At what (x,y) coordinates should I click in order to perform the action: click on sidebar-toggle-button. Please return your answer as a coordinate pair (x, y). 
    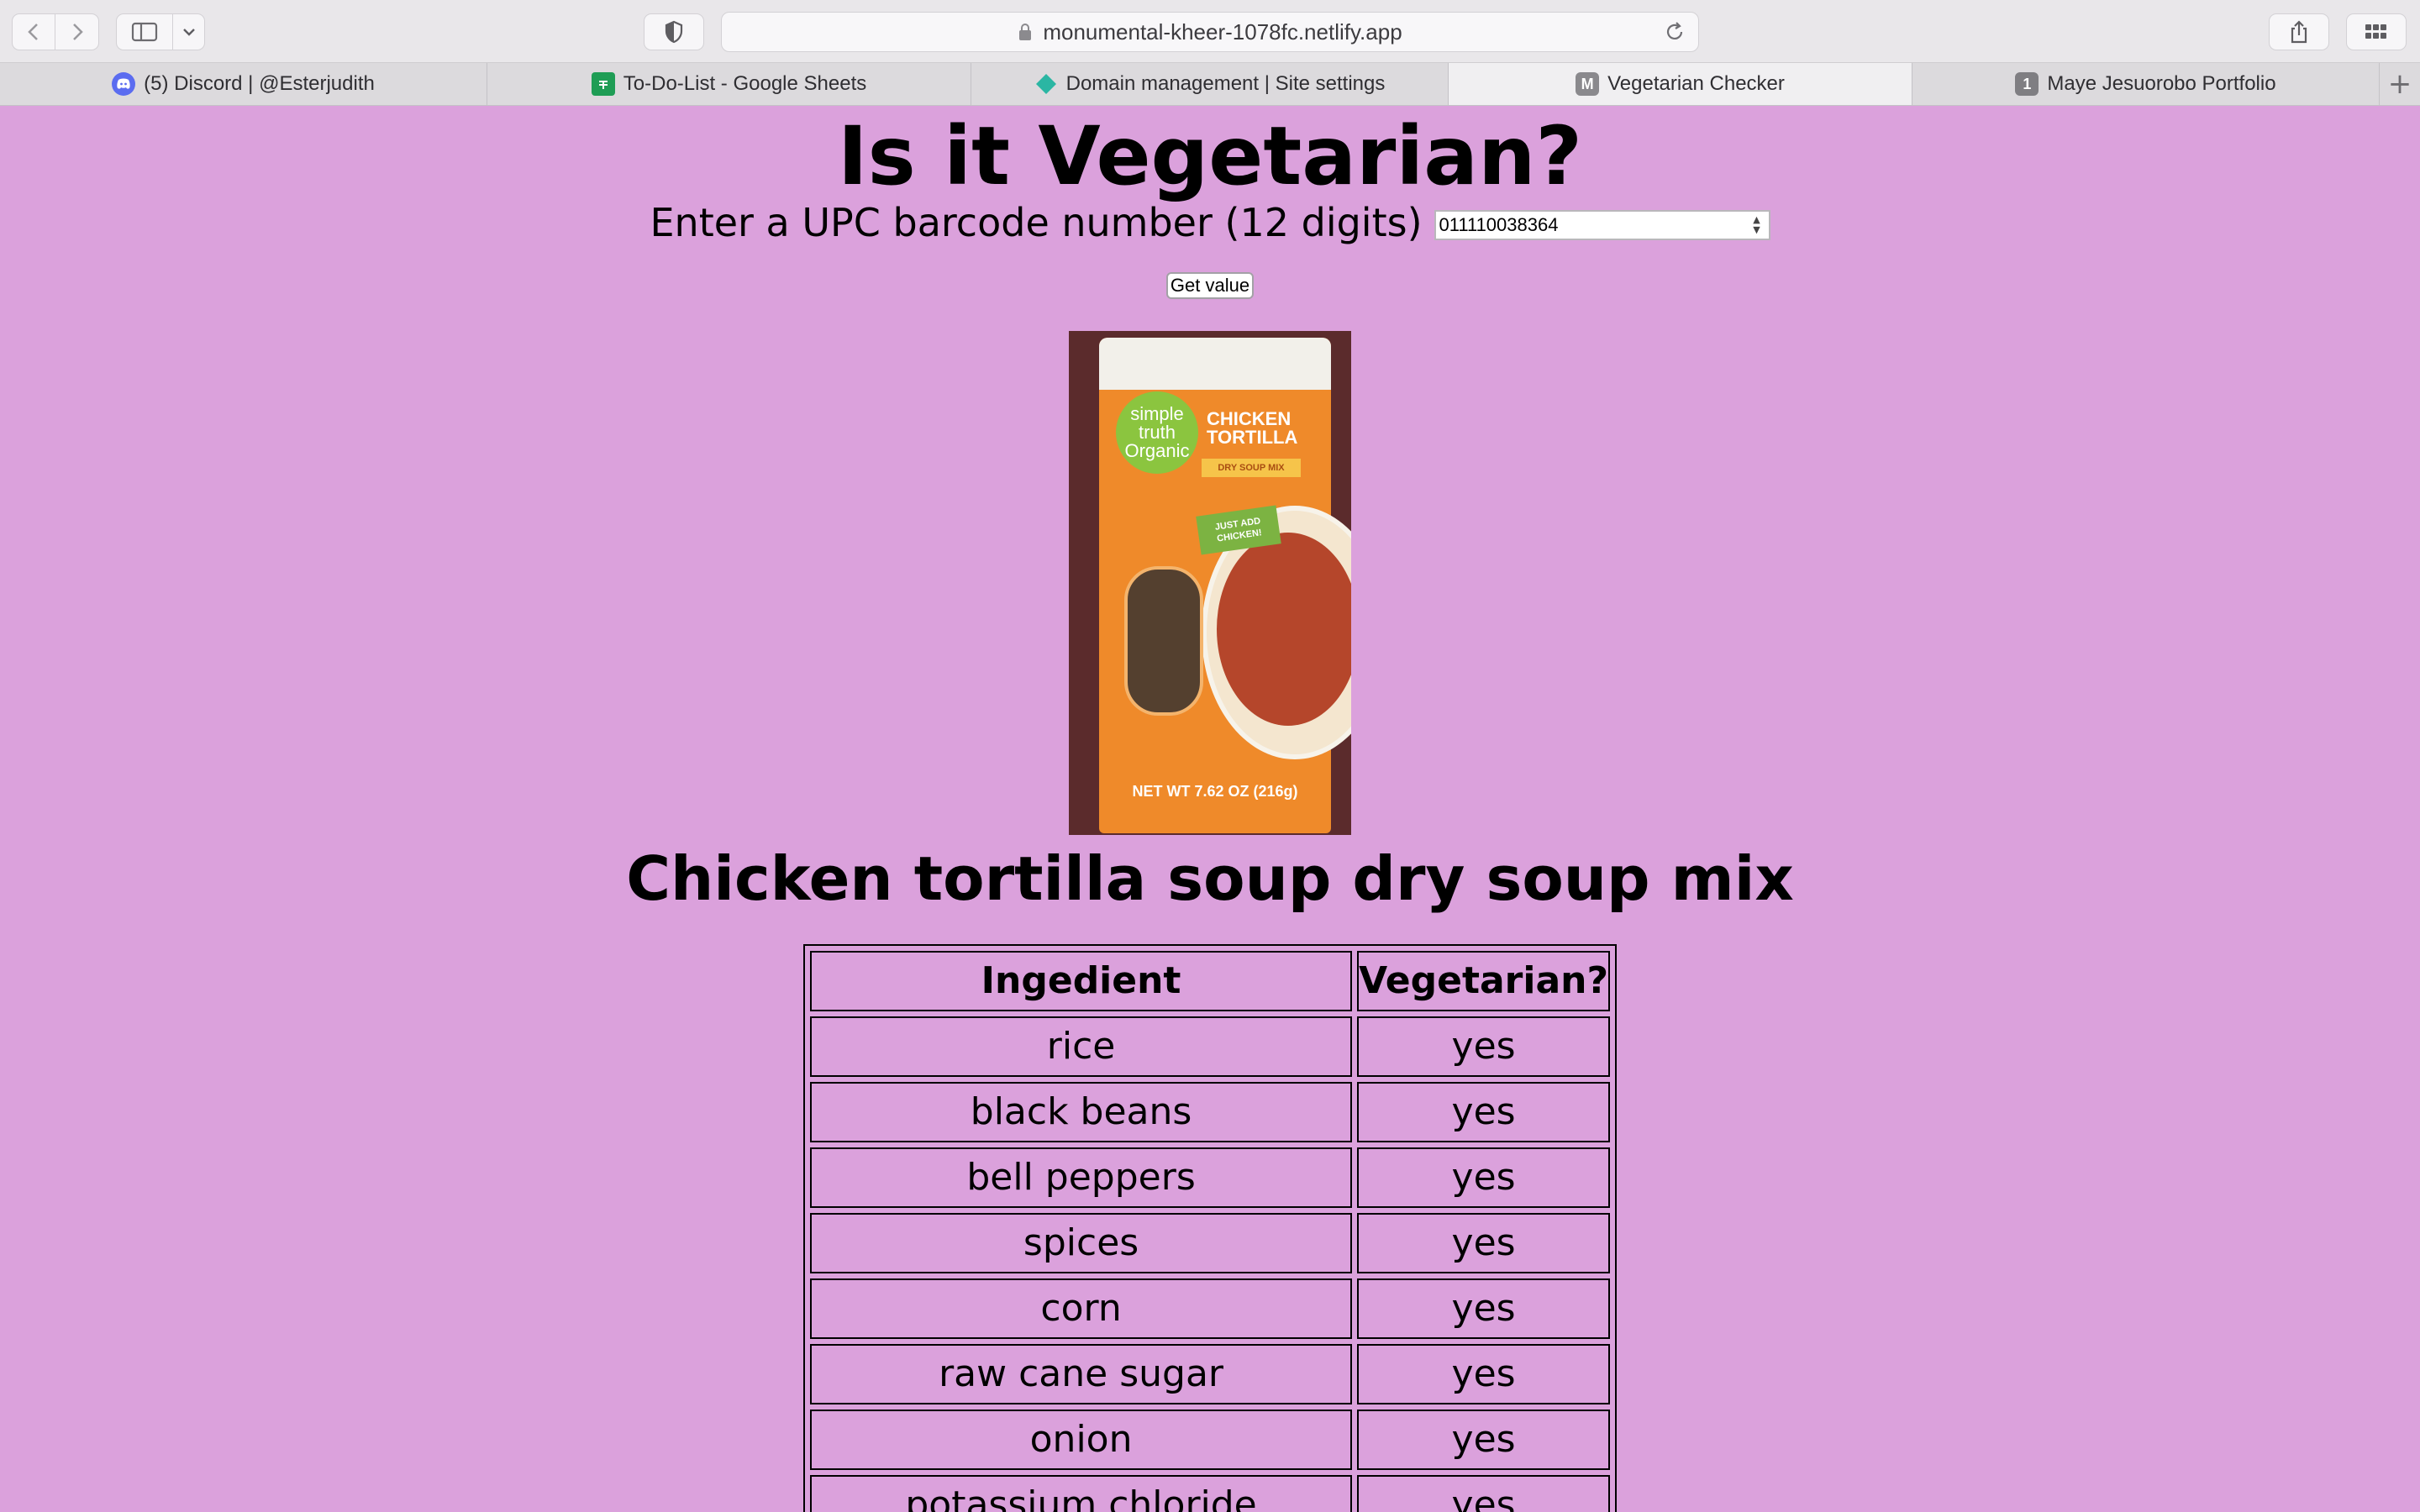
    Looking at the image, I should click on (144, 31).